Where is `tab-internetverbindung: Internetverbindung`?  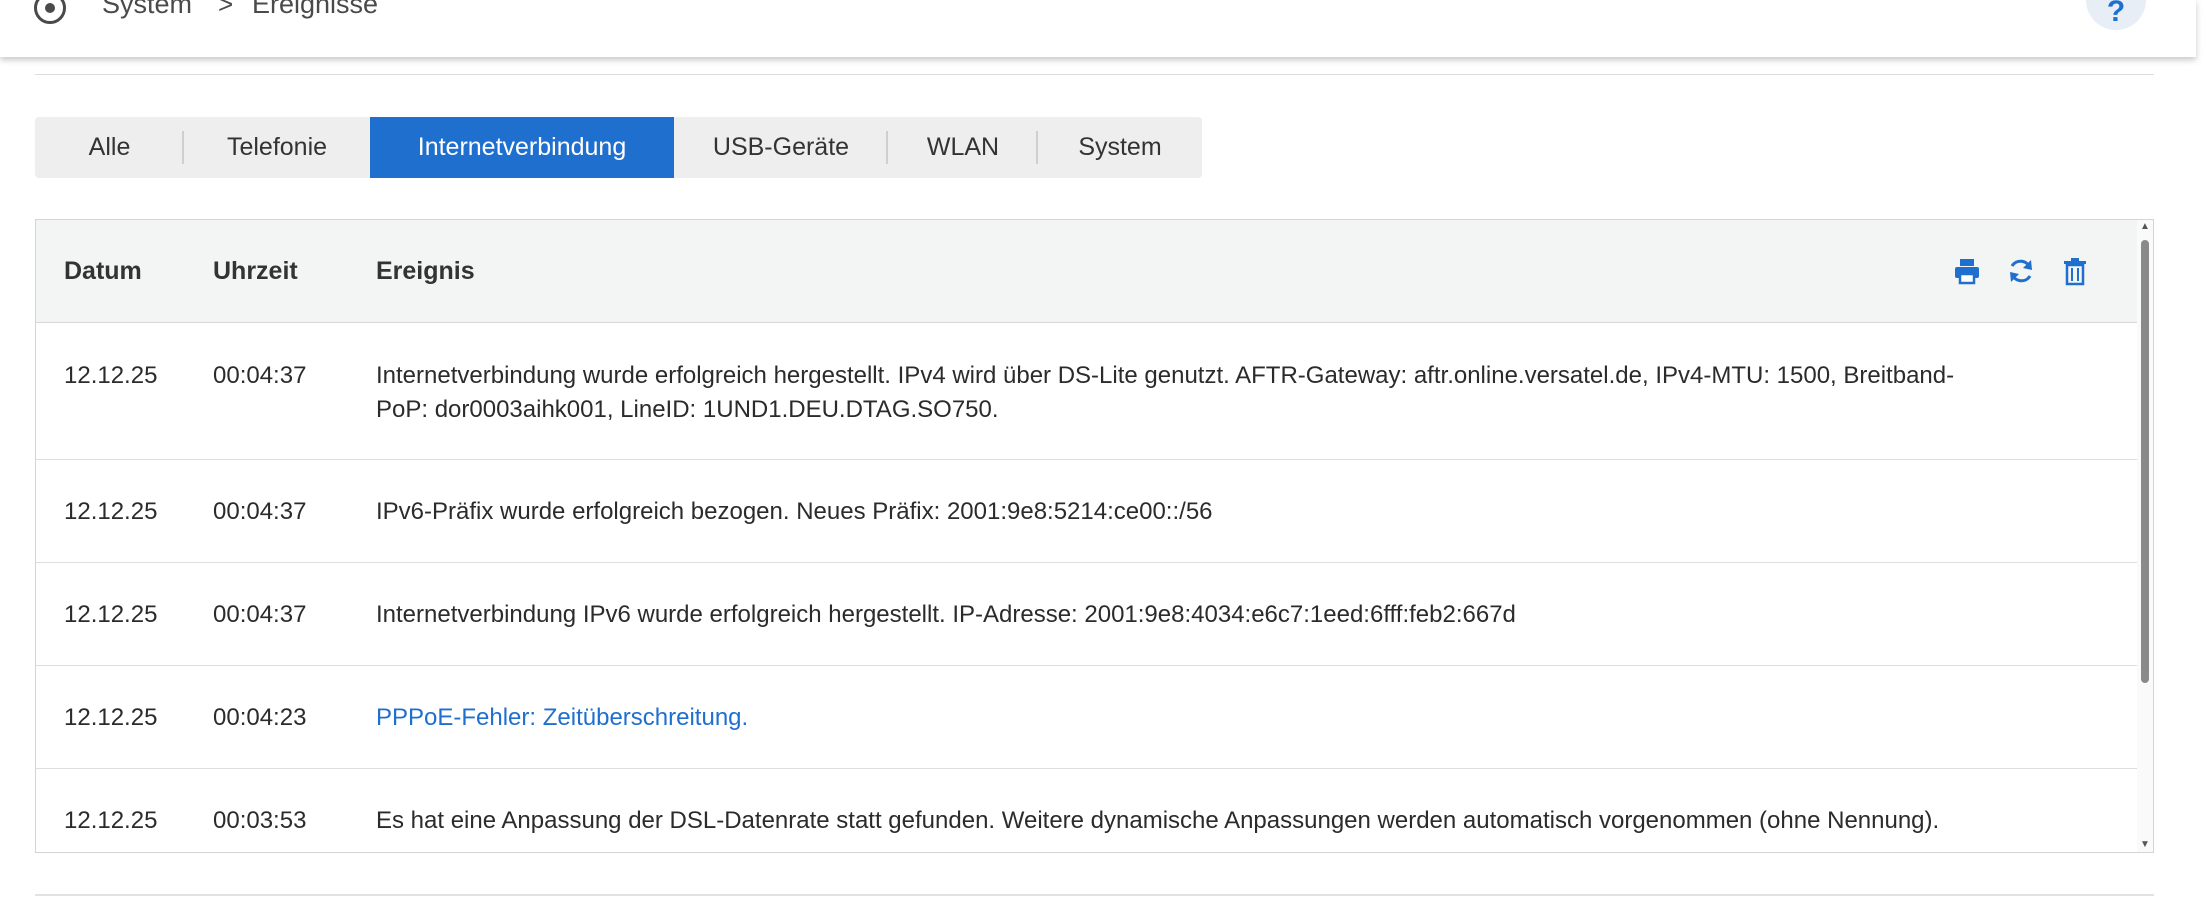 tab-internetverbindung: Internetverbindung is located at coordinates (522, 147).